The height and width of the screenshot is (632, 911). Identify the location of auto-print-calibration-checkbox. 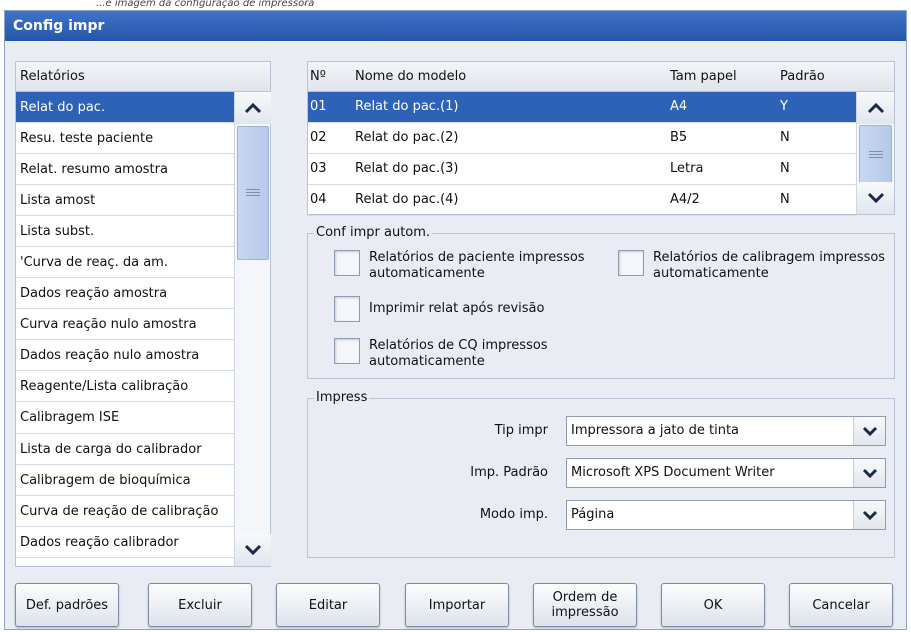
(631, 263).